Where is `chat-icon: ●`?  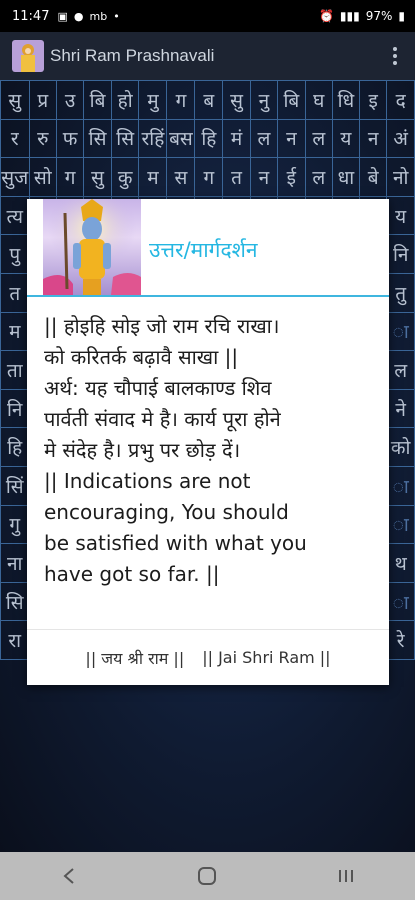
chat-icon: ● is located at coordinates (78, 16).